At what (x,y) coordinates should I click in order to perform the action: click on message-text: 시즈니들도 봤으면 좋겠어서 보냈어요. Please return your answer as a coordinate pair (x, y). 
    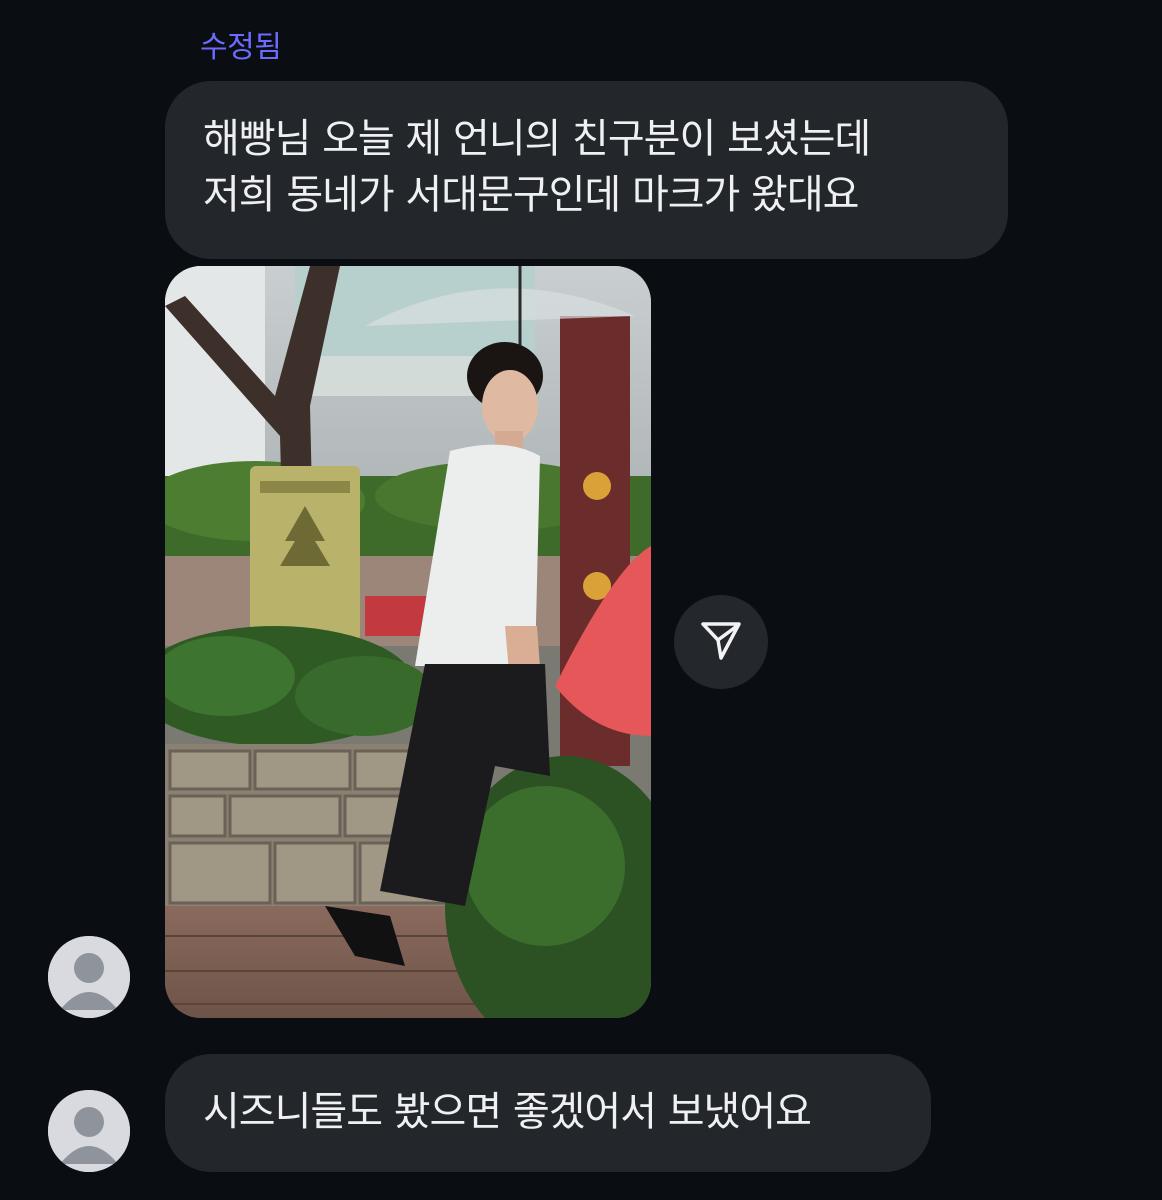
    Looking at the image, I should click on (507, 1112).